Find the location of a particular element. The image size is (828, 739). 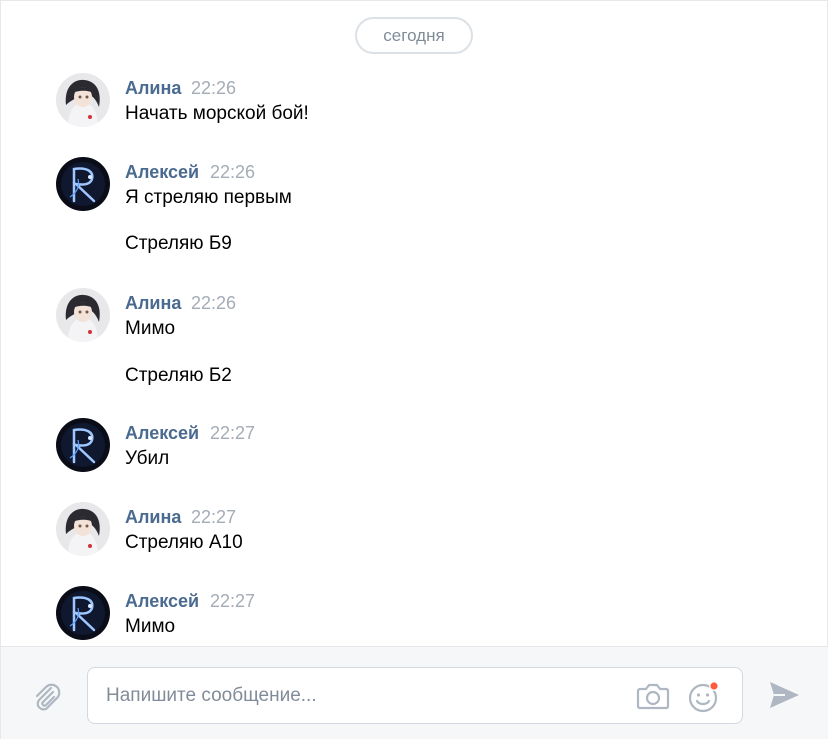

message-input is located at coordinates (366, 695).